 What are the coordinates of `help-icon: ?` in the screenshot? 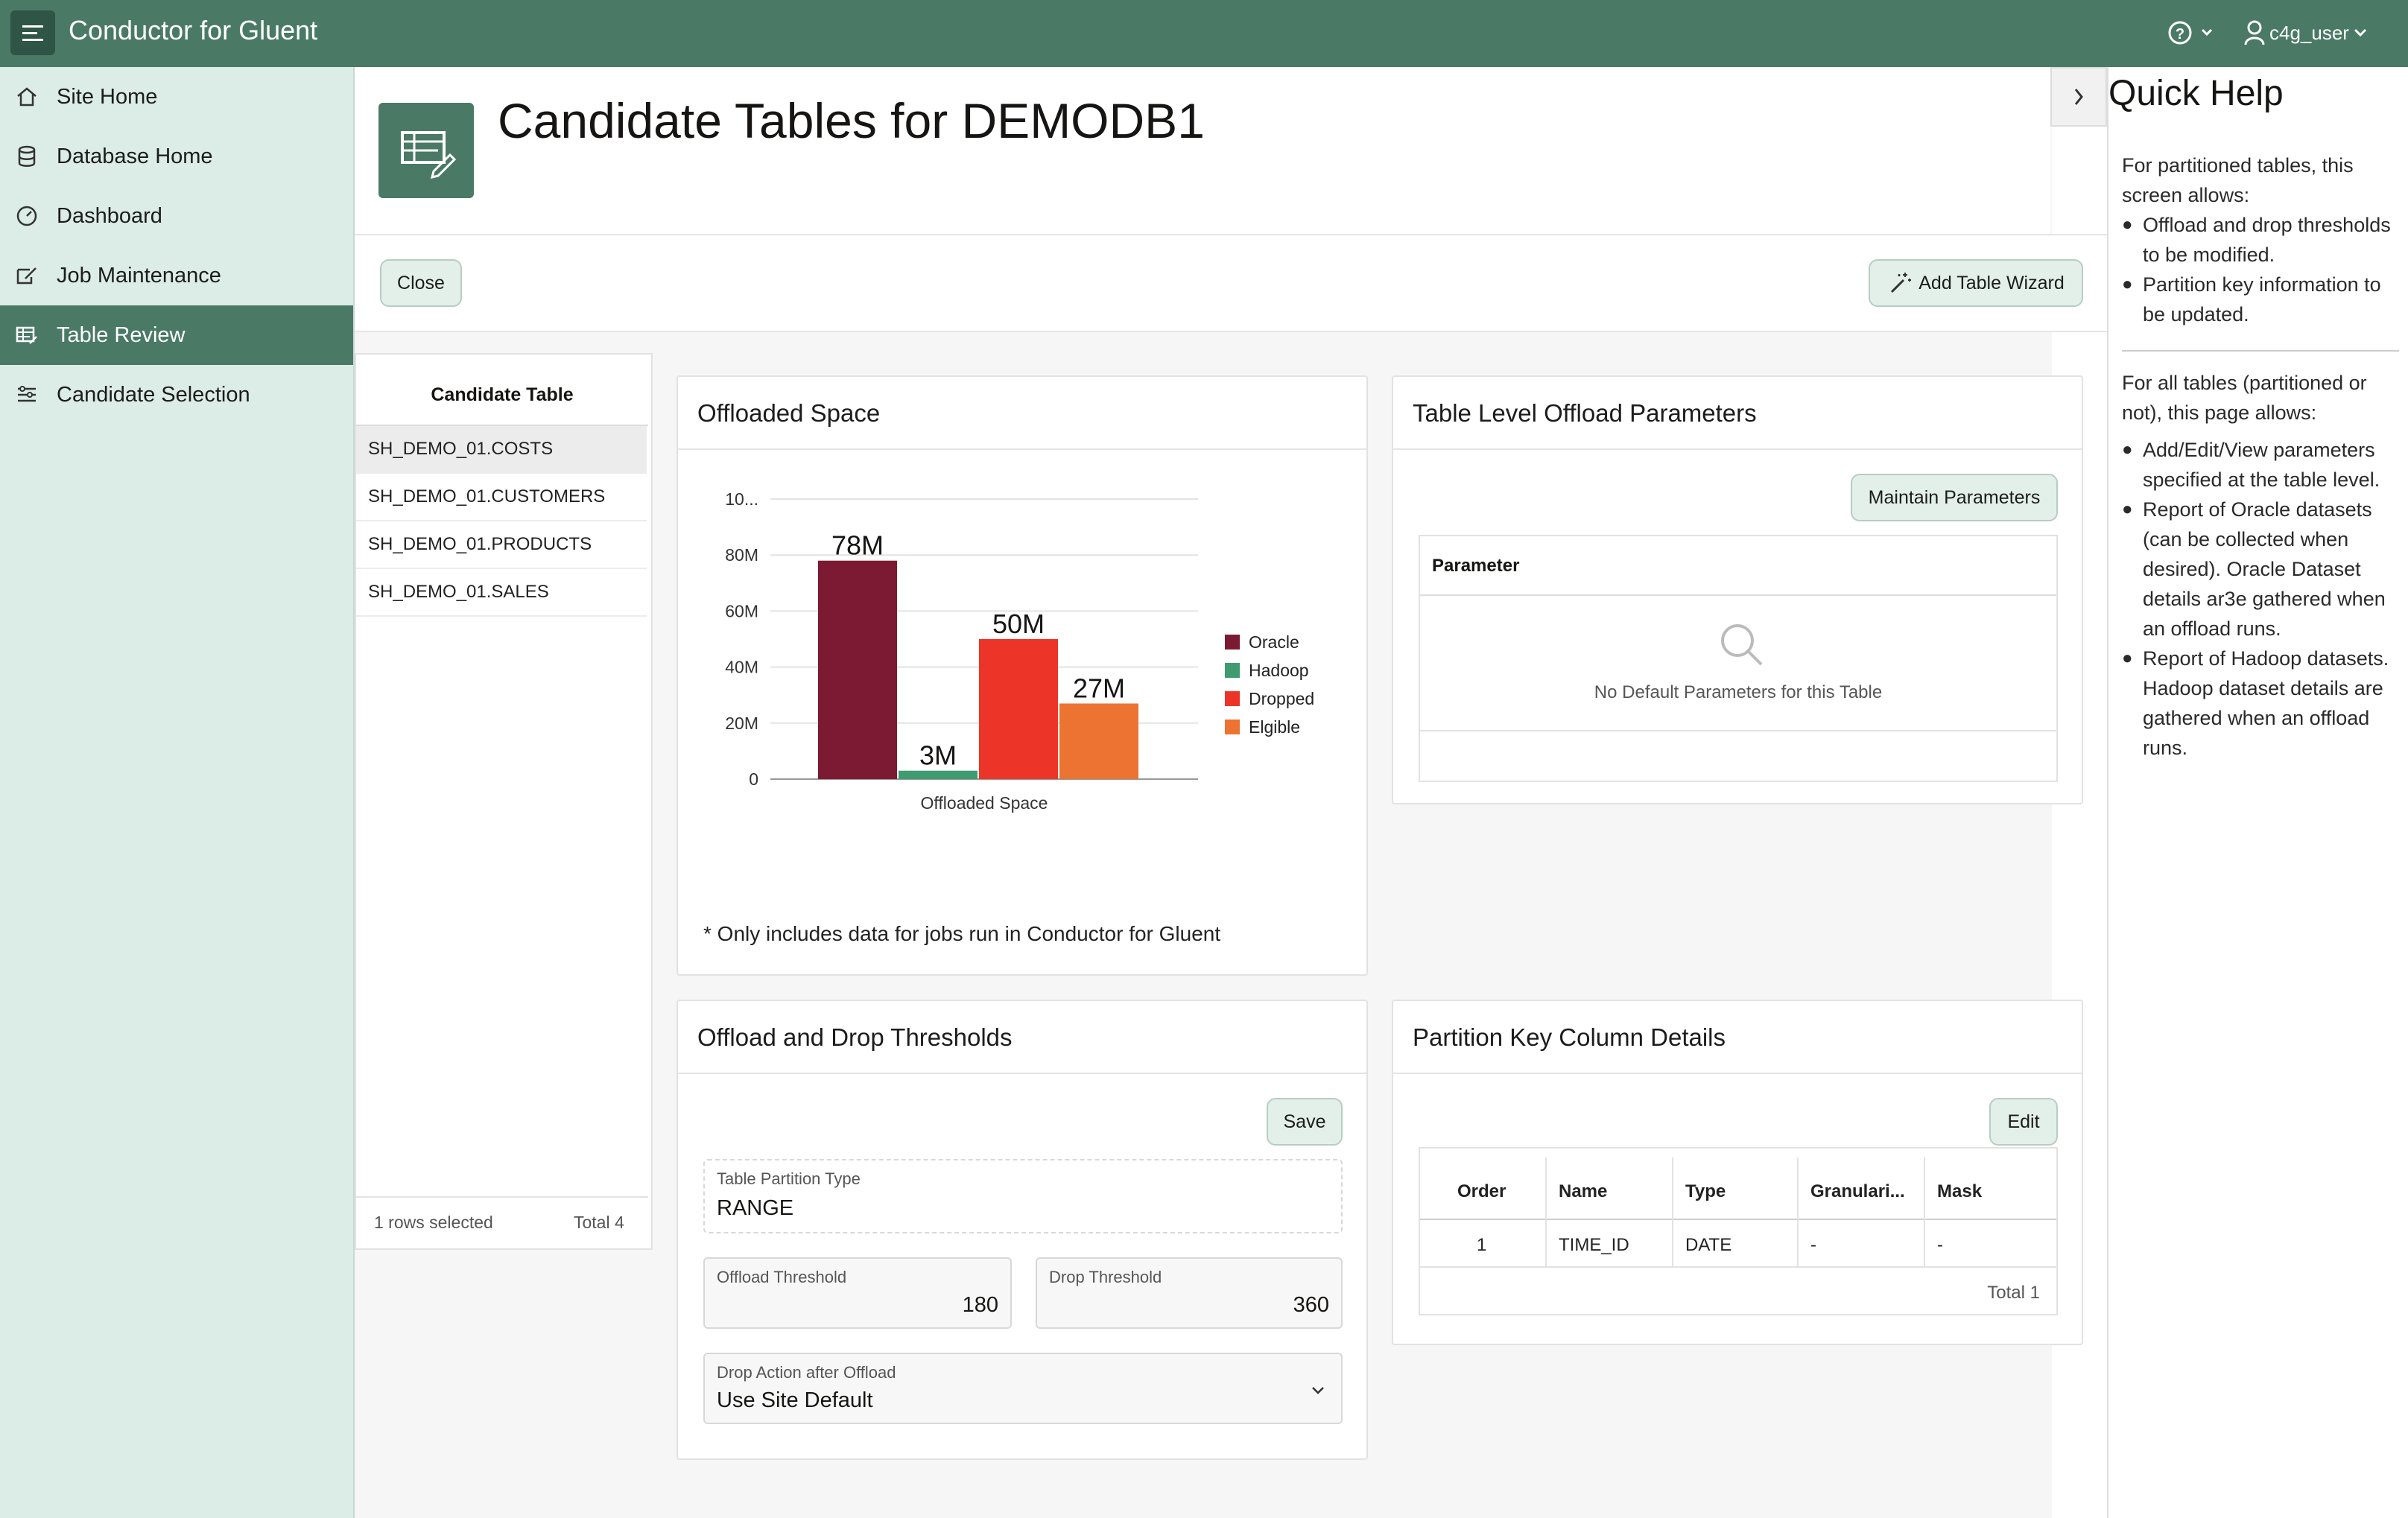 It's located at (2190, 33).